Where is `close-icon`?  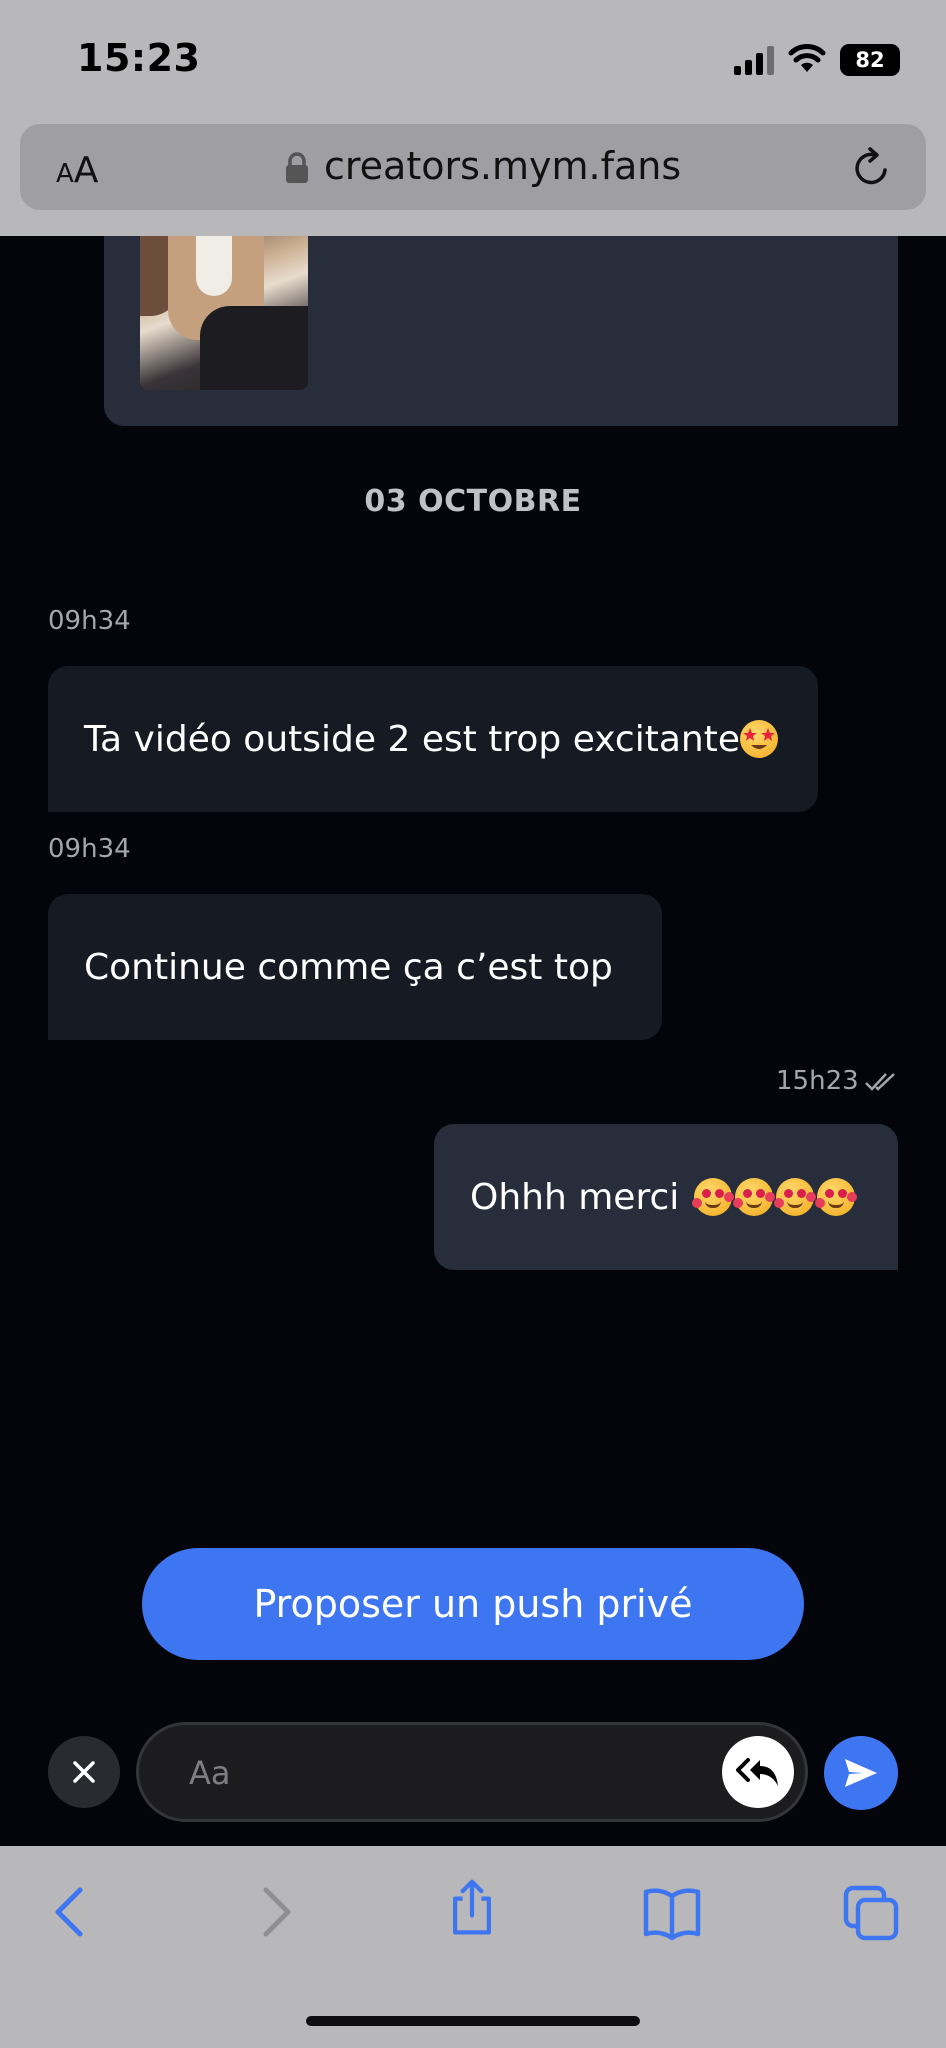
close-icon is located at coordinates (84, 1772).